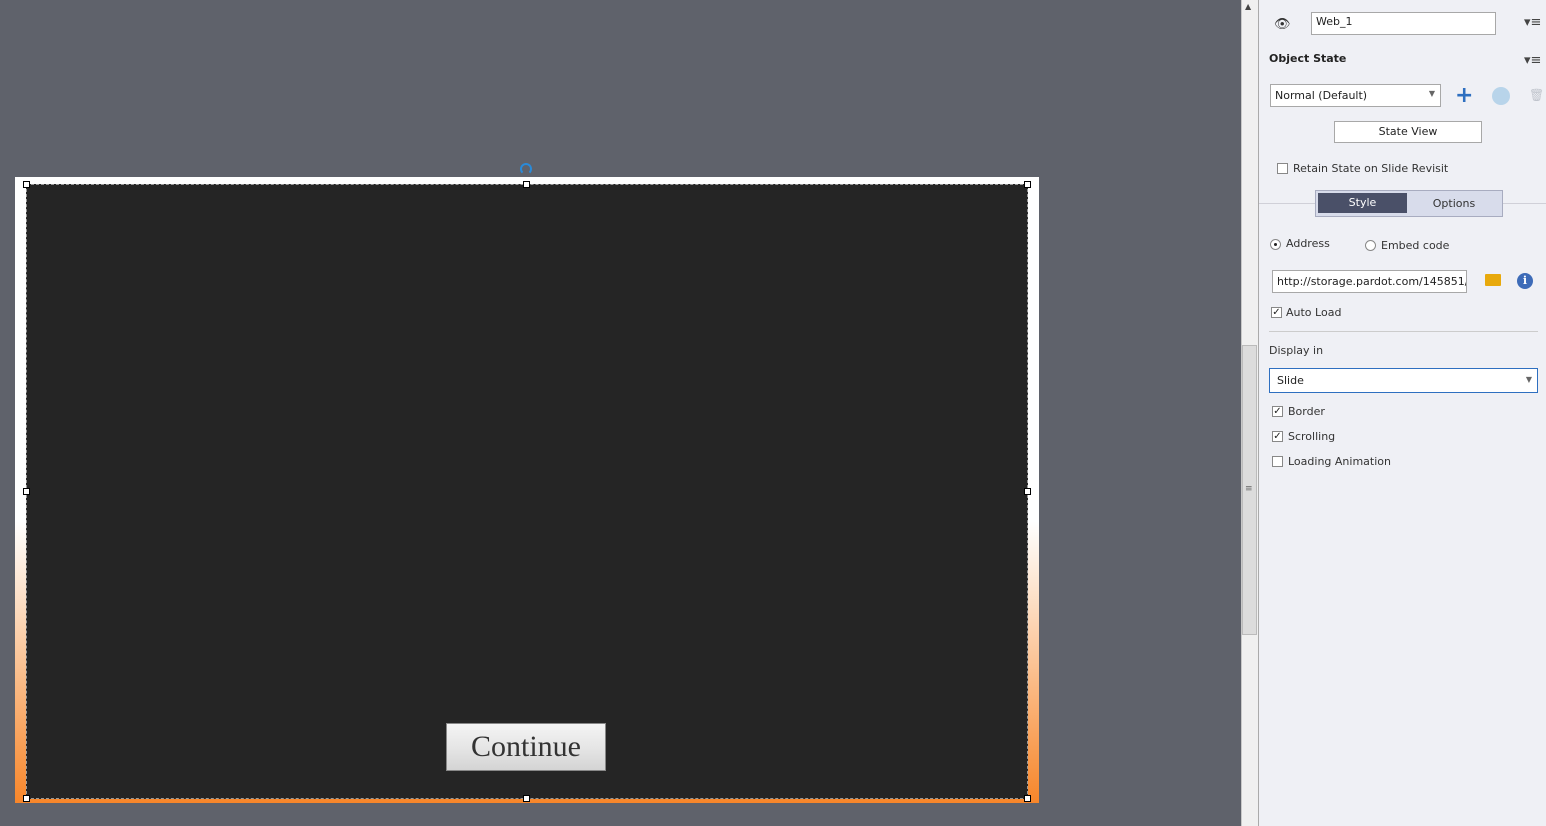  What do you see at coordinates (1532, 60) in the screenshot?
I see `state-menu-icon: ▾≡` at bounding box center [1532, 60].